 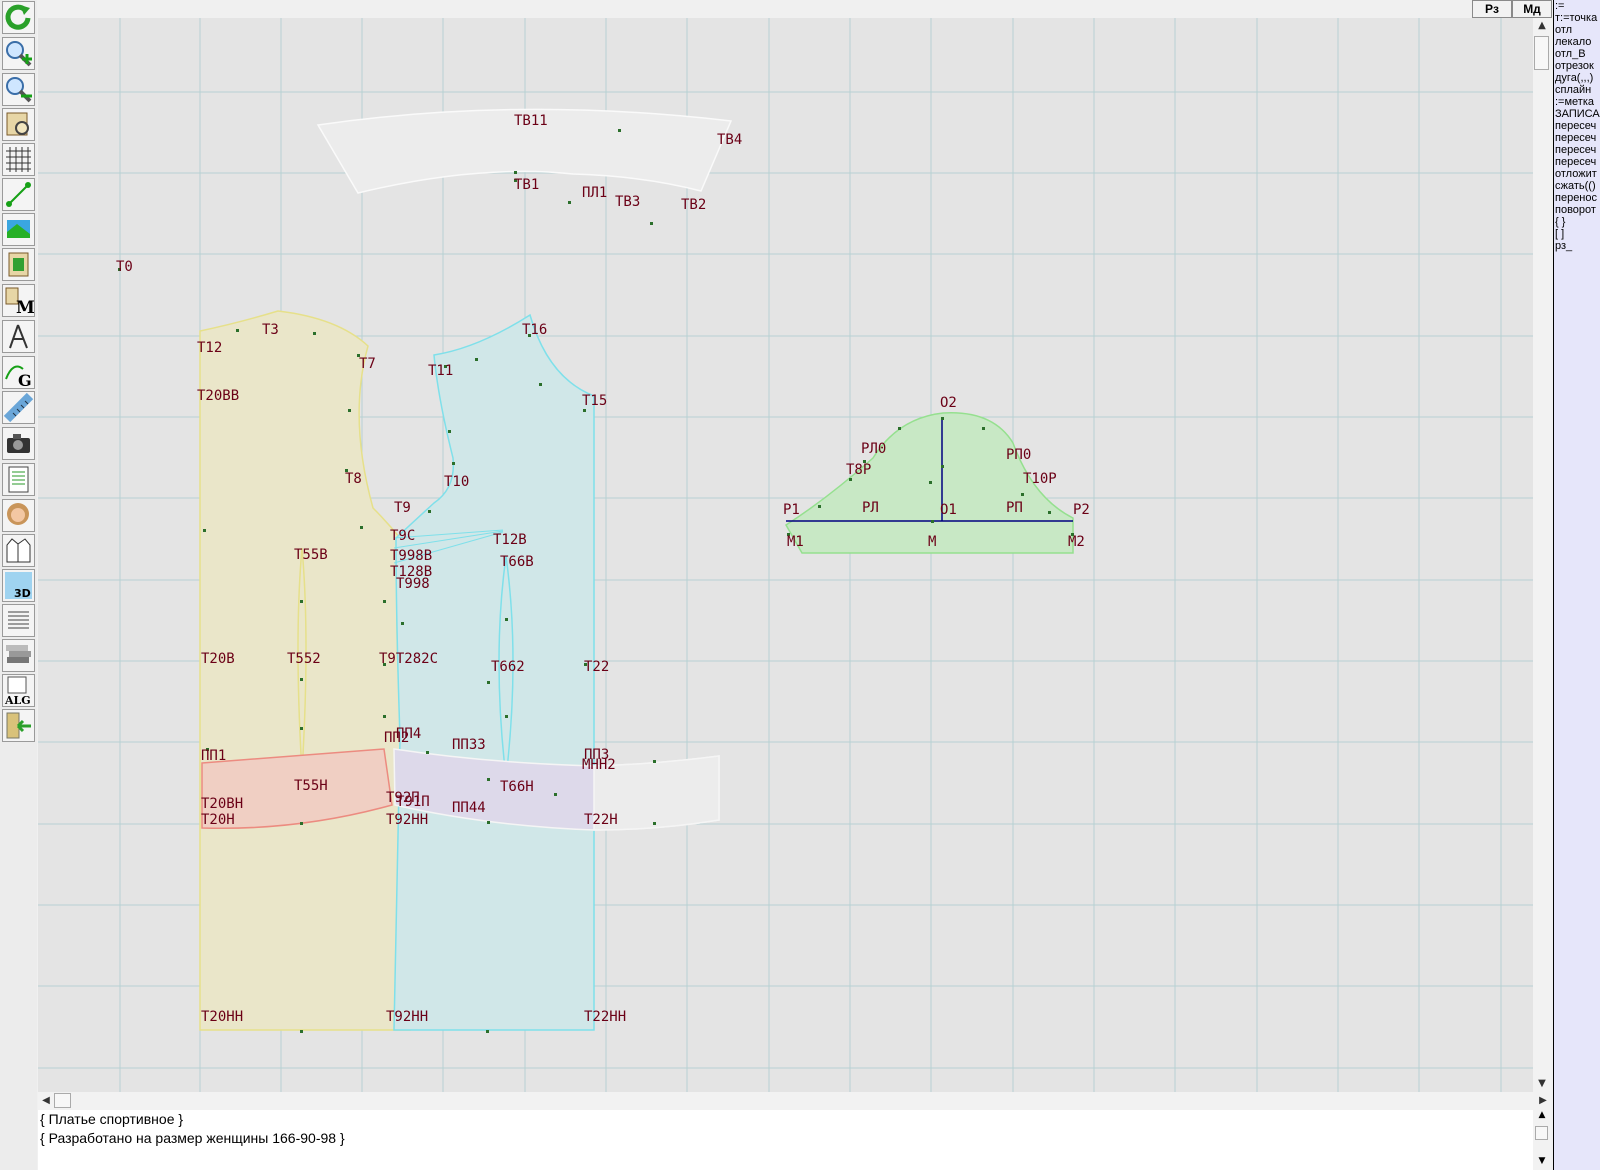 I want to click on comment-scroll-up-icon: ▲, so click(x=1542, y=1117).